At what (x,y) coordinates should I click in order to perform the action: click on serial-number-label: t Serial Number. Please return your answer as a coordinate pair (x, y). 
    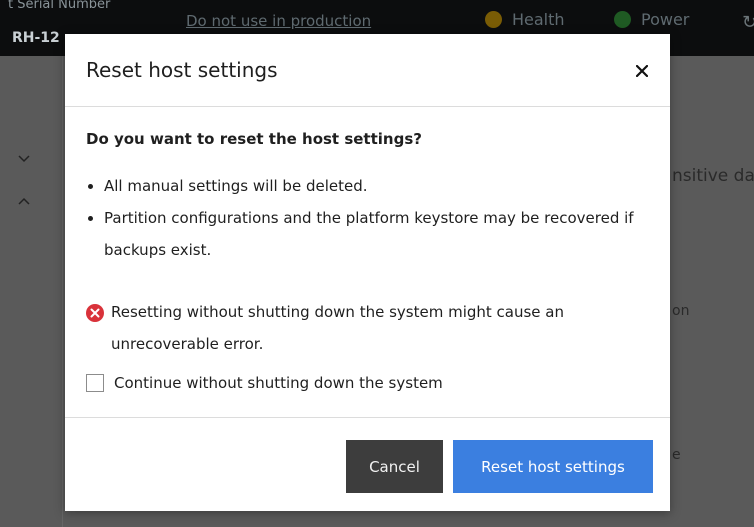
    Looking at the image, I should click on (59, 6).